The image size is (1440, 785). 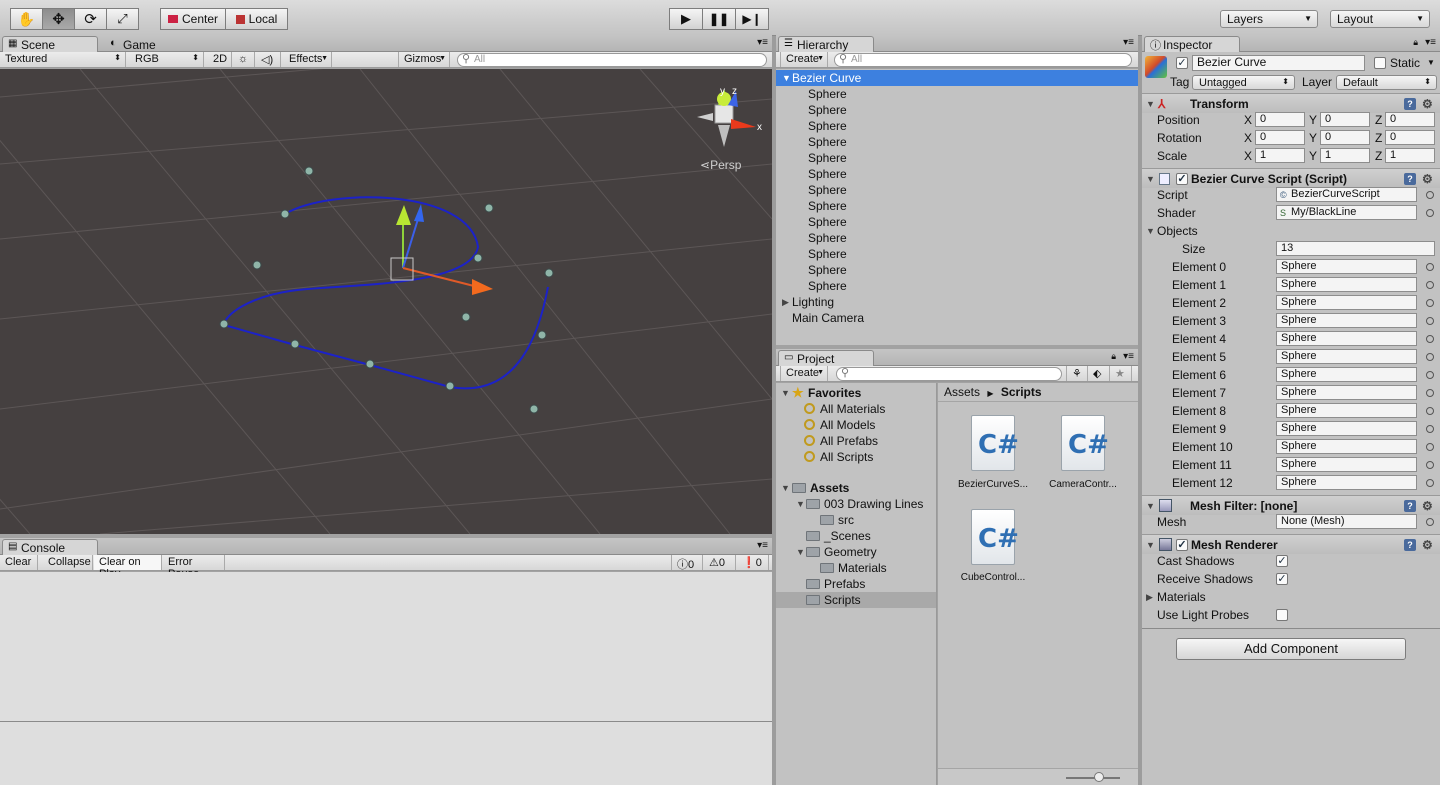 I want to click on breadcrumb-assets: Assets, so click(x=962, y=392).